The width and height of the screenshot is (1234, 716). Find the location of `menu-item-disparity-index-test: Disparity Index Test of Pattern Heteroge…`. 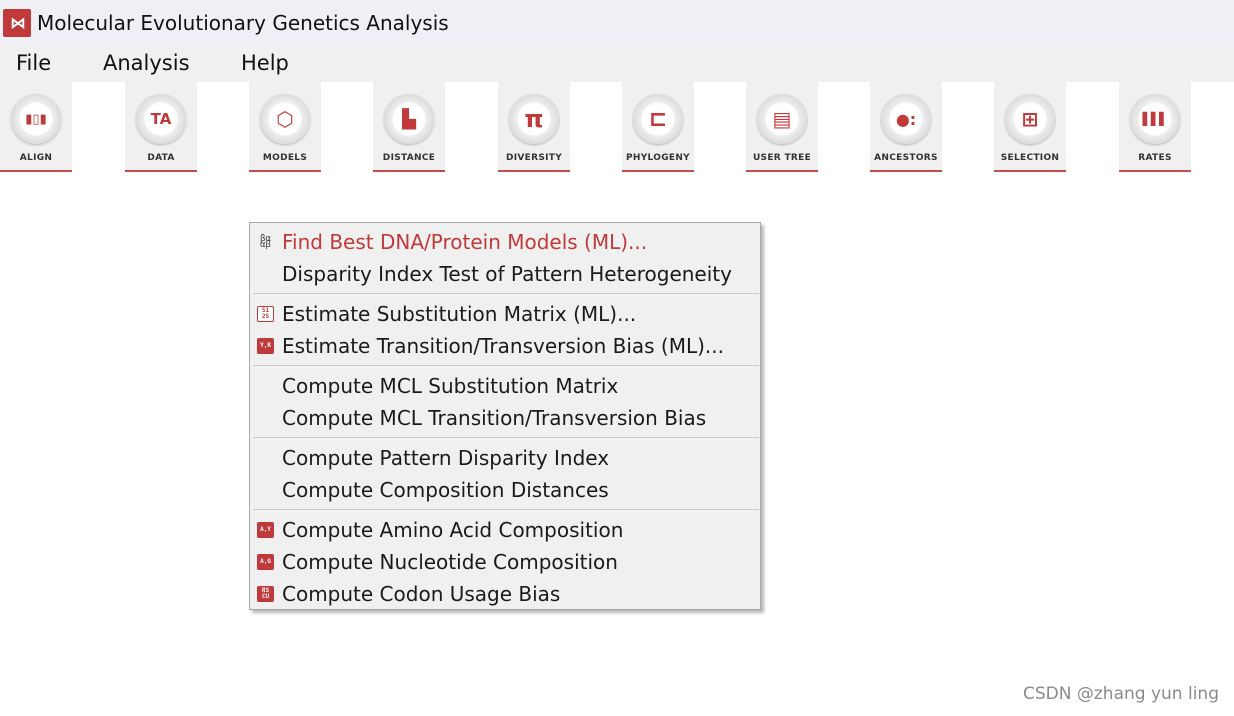

menu-item-disparity-index-test: Disparity Index Test of Pattern Heteroge… is located at coordinates (505, 274).